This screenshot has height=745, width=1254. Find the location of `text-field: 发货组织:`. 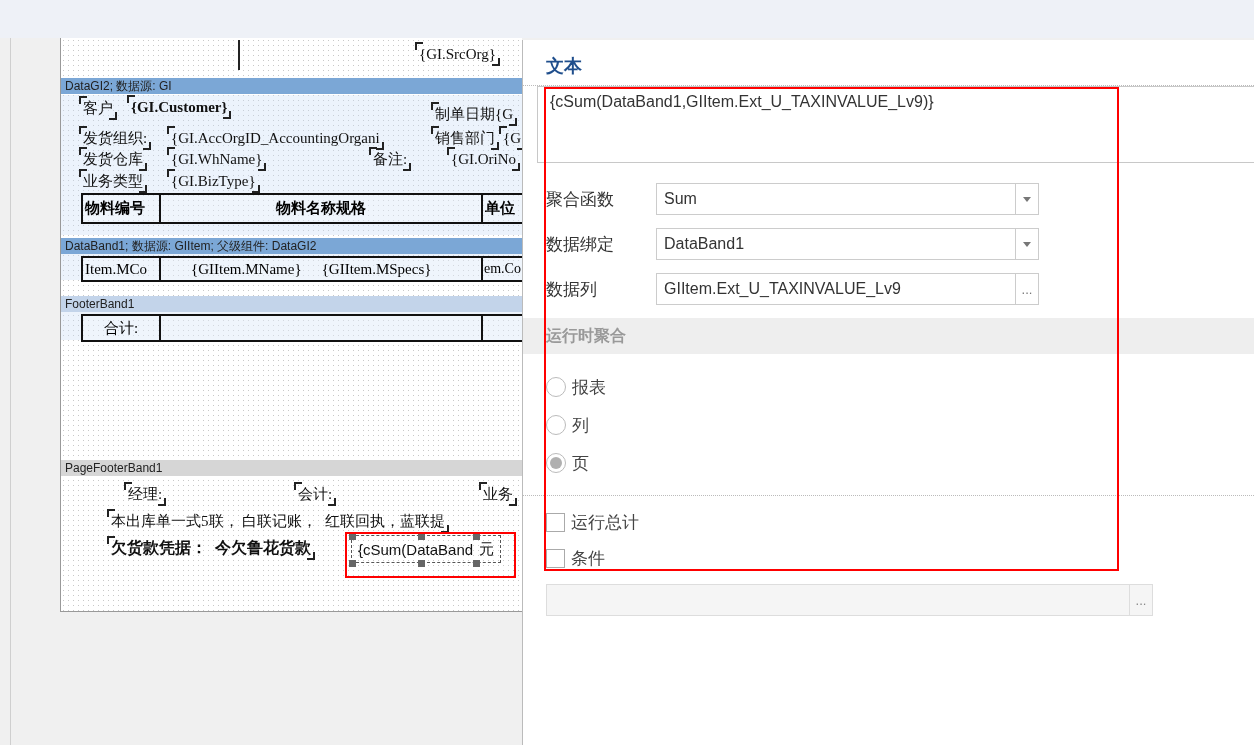

text-field: 发货组织: is located at coordinates (115, 138).